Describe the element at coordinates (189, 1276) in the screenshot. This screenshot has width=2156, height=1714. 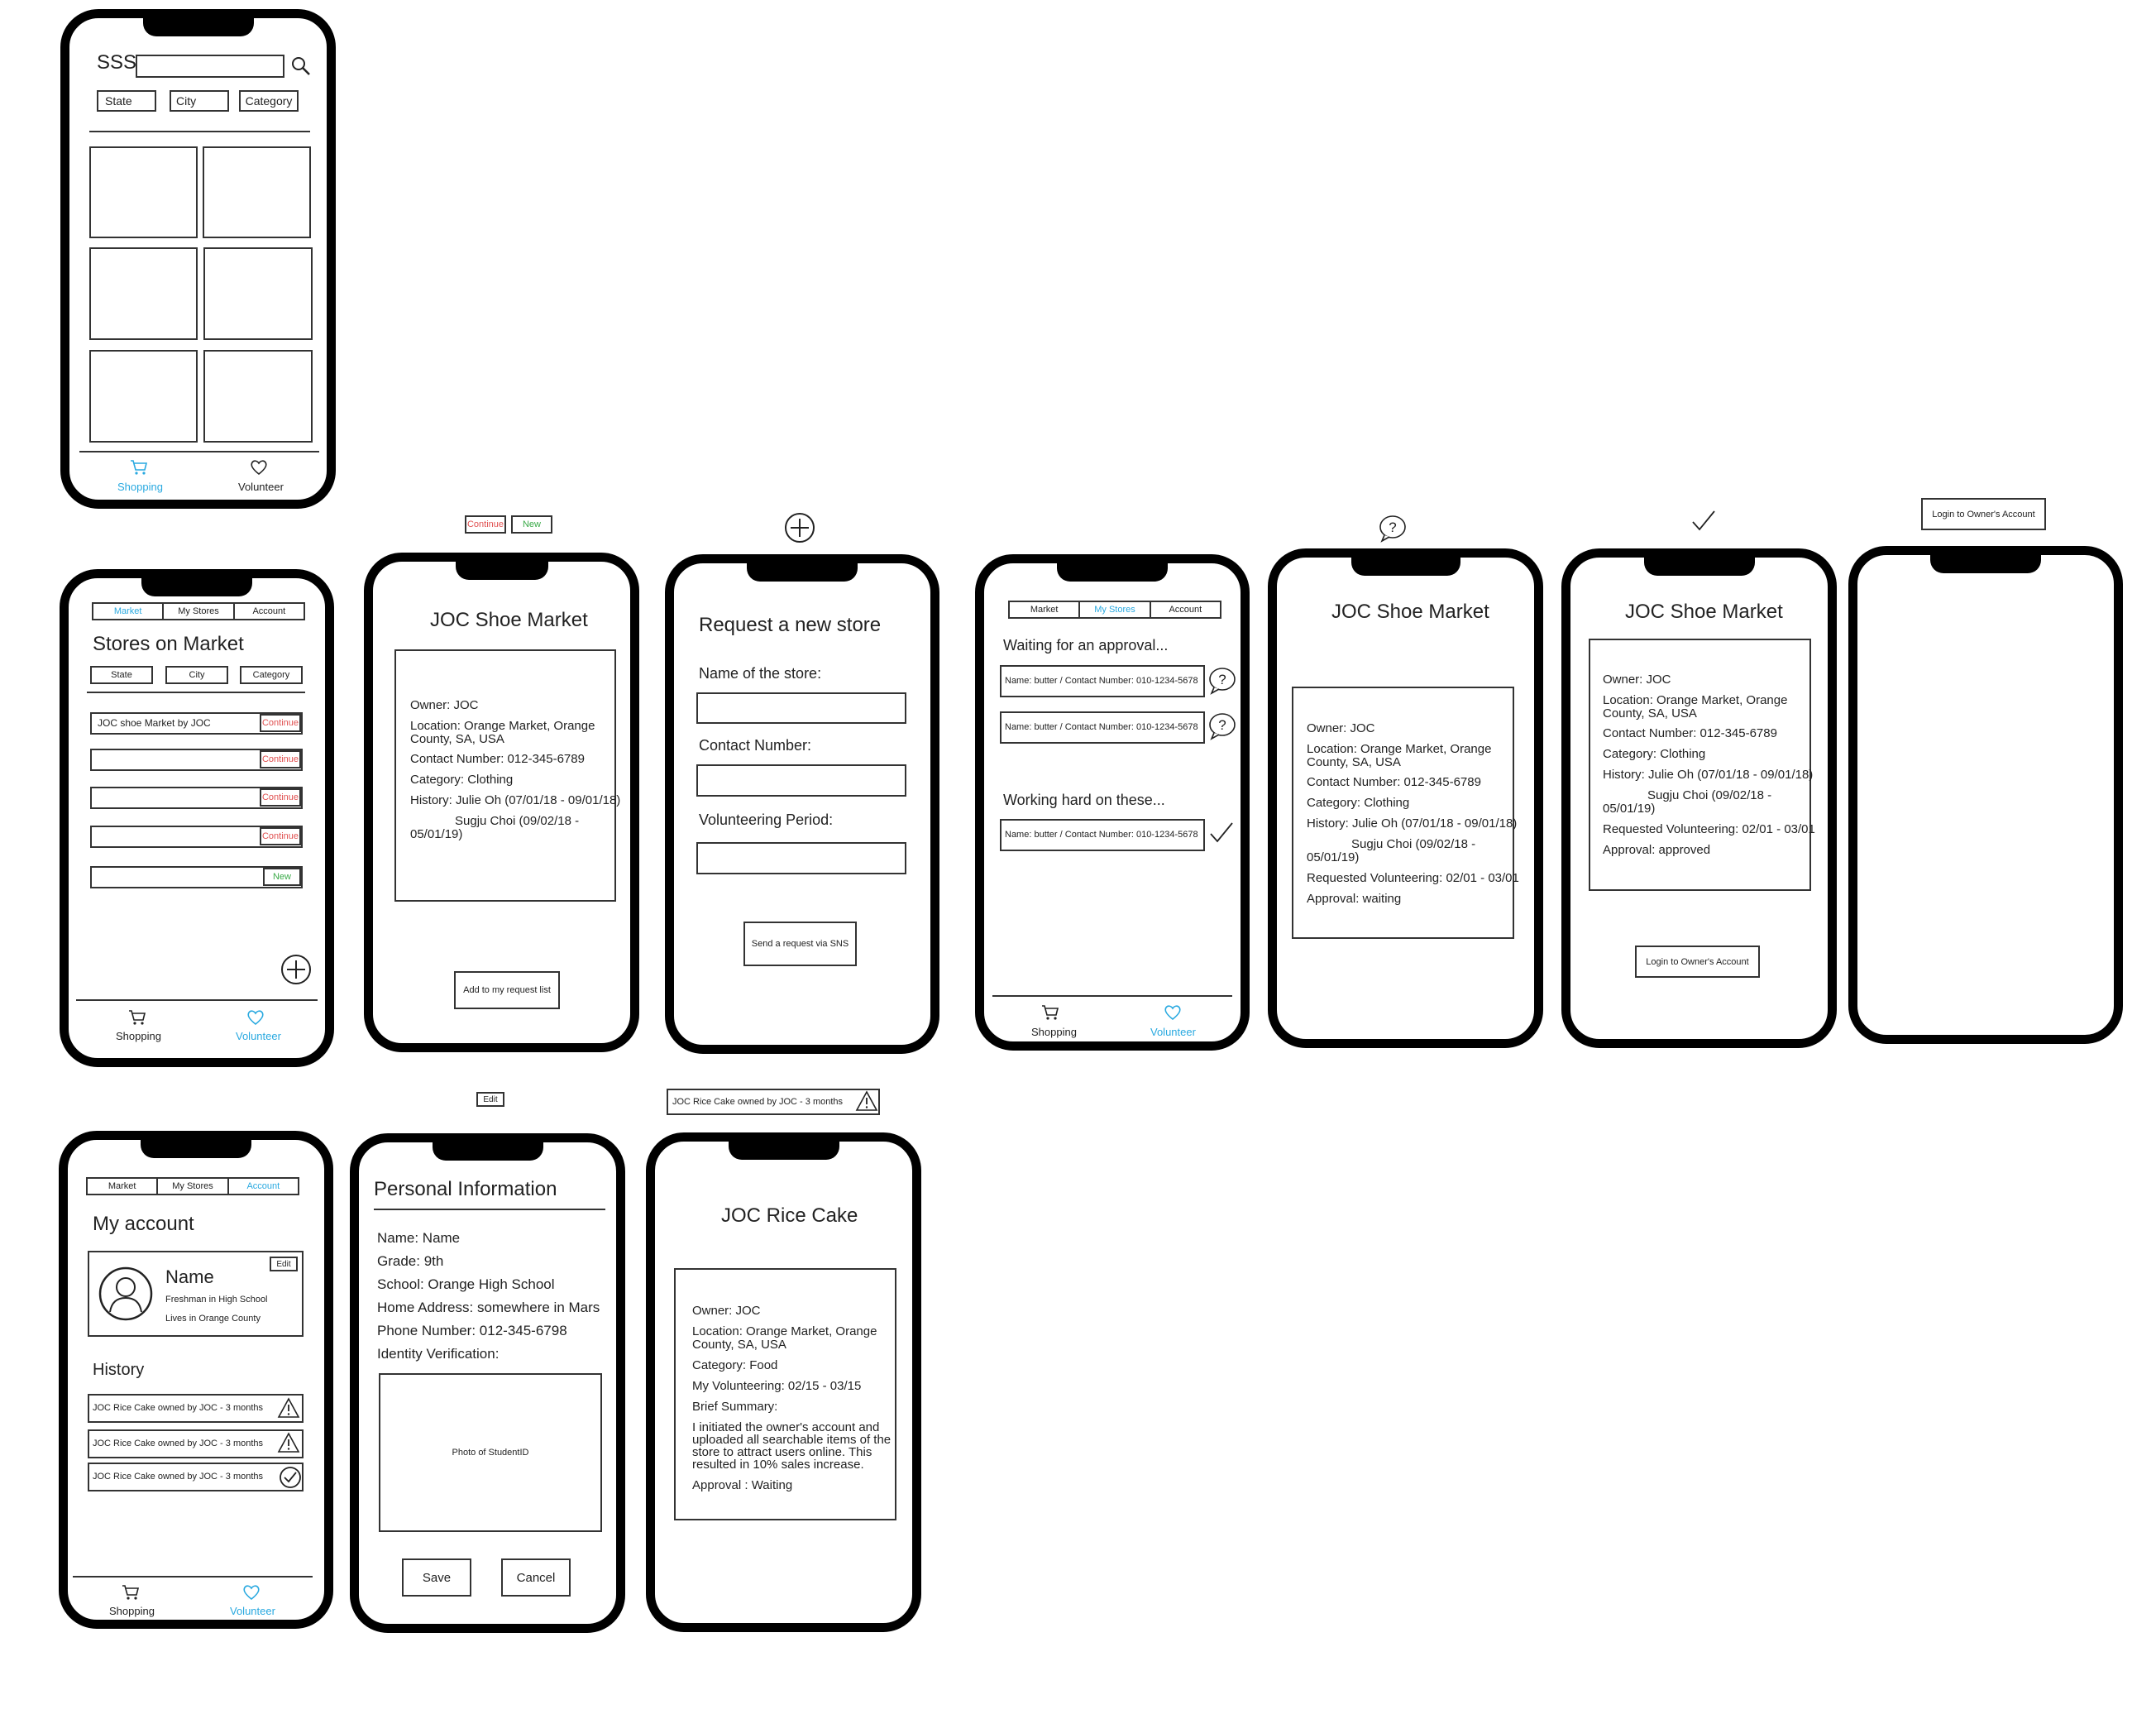
I see `profile-name: Name` at that location.